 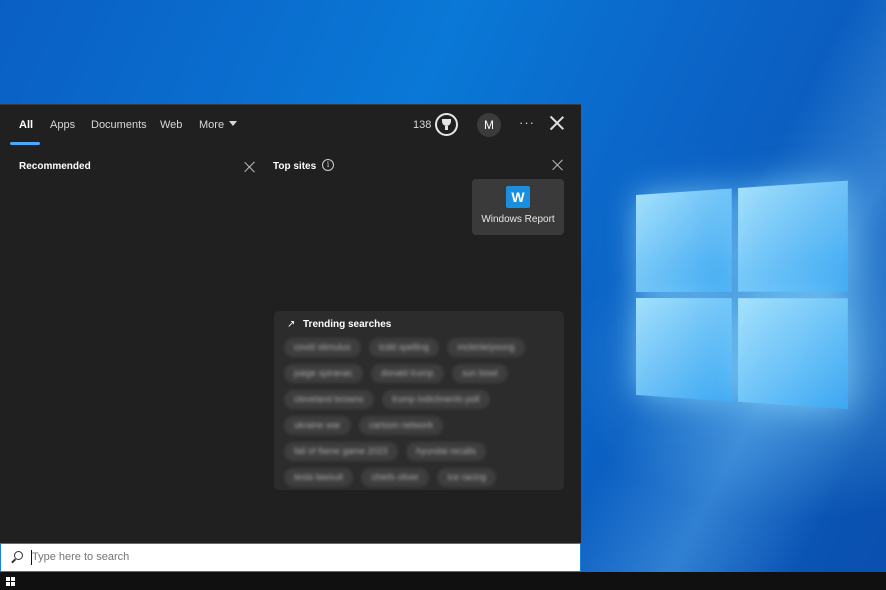 What do you see at coordinates (250, 167) in the screenshot?
I see `recommended-close-icon` at bounding box center [250, 167].